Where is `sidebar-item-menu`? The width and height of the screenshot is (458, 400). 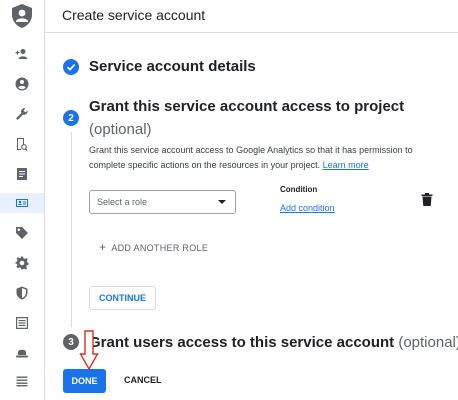 sidebar-item-menu is located at coordinates (22, 381).